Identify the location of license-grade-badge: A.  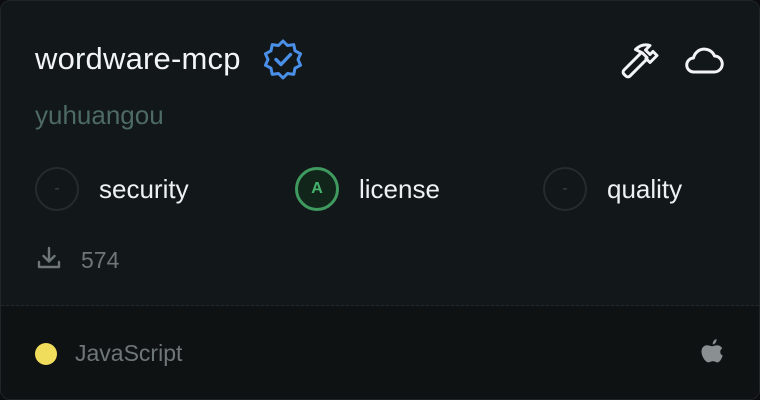
(317, 189).